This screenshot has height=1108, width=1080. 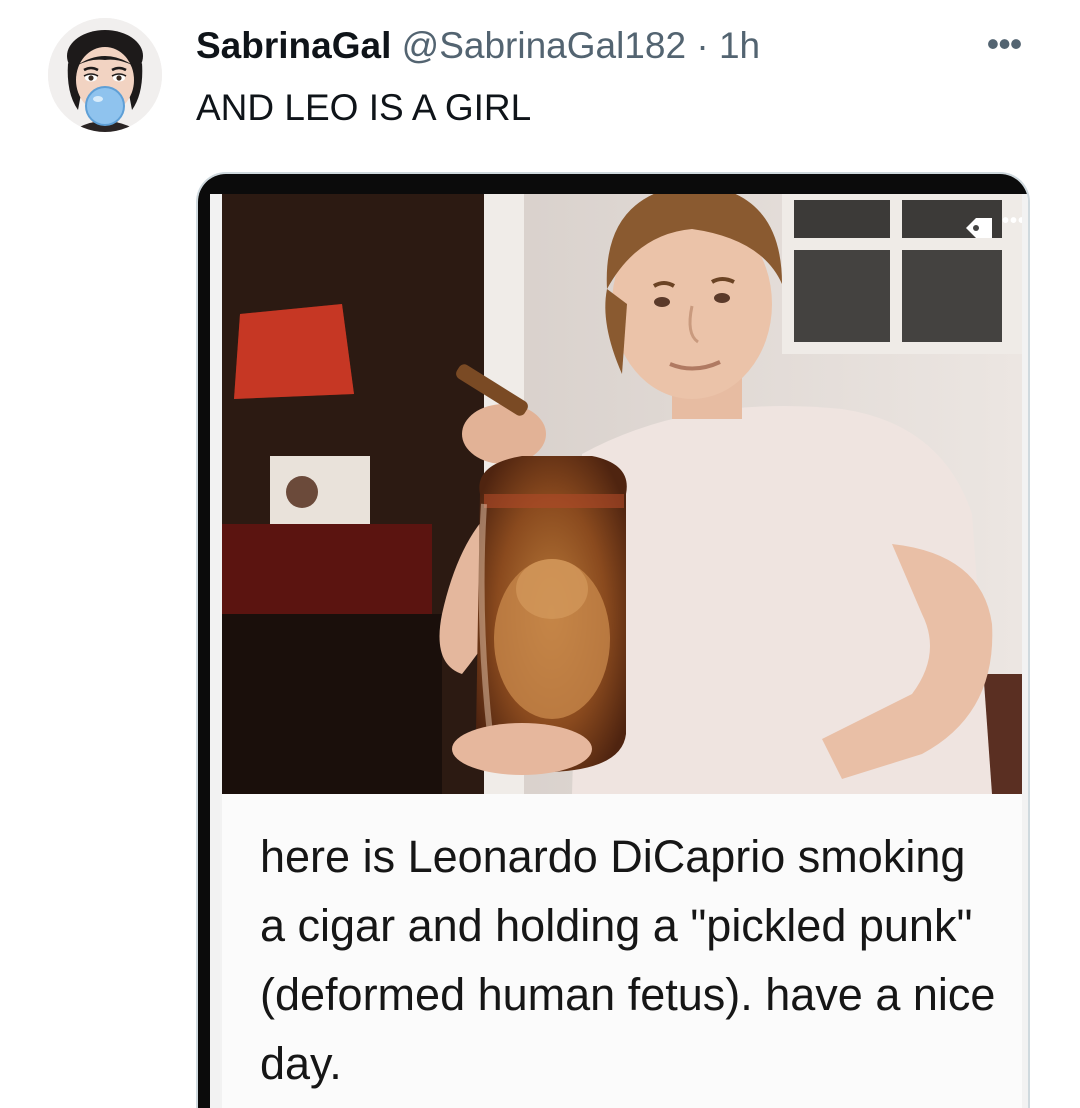 What do you see at coordinates (1012, 221) in the screenshot?
I see `photo-more-icon: •••` at bounding box center [1012, 221].